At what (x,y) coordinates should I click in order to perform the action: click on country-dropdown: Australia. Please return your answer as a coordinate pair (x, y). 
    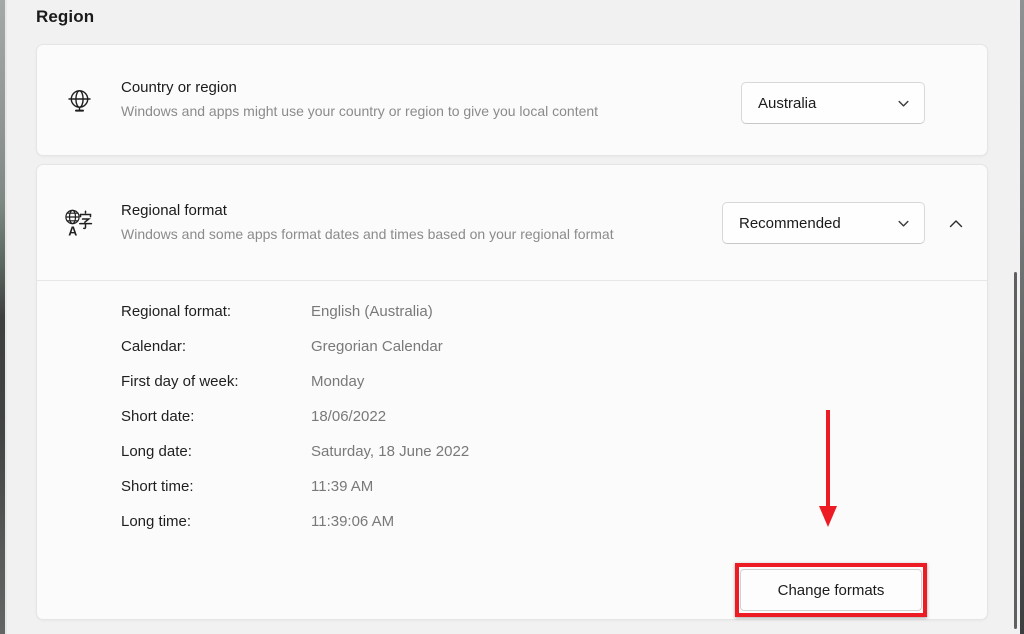
    Looking at the image, I should click on (833, 103).